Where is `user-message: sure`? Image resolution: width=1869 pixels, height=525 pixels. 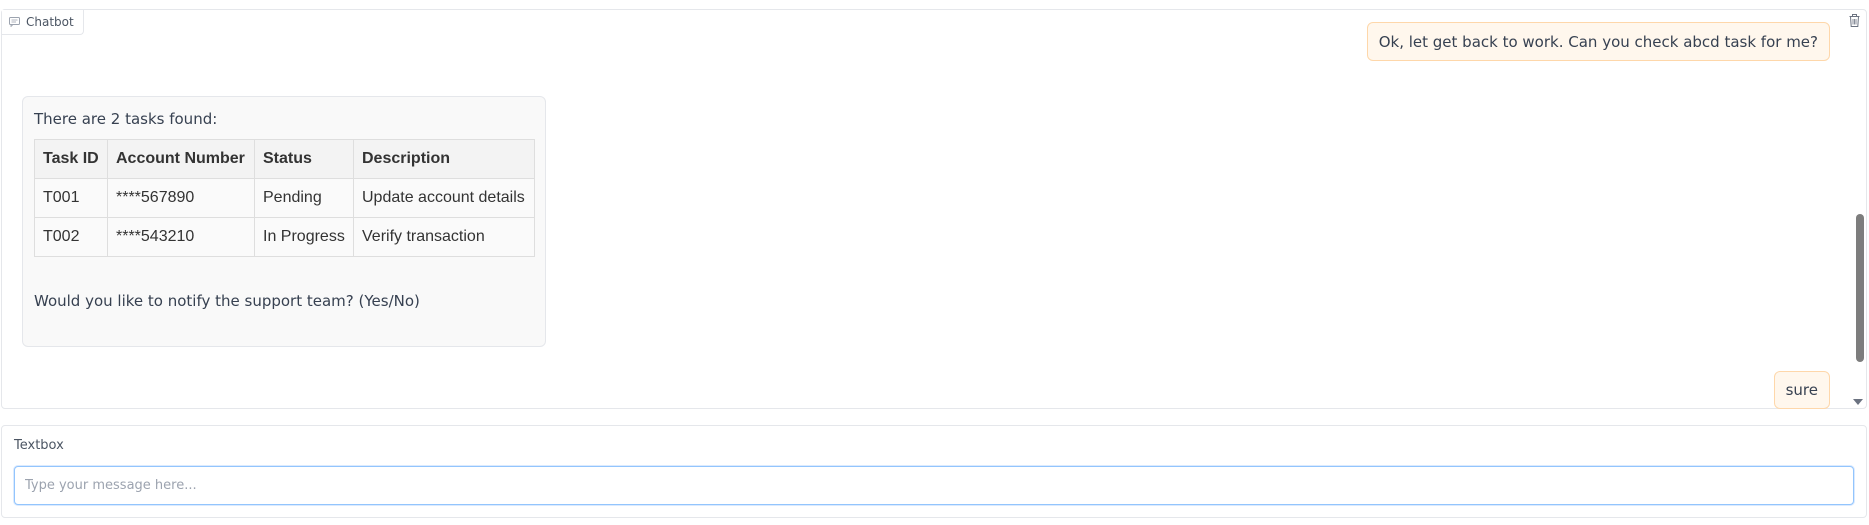 user-message: sure is located at coordinates (1801, 390).